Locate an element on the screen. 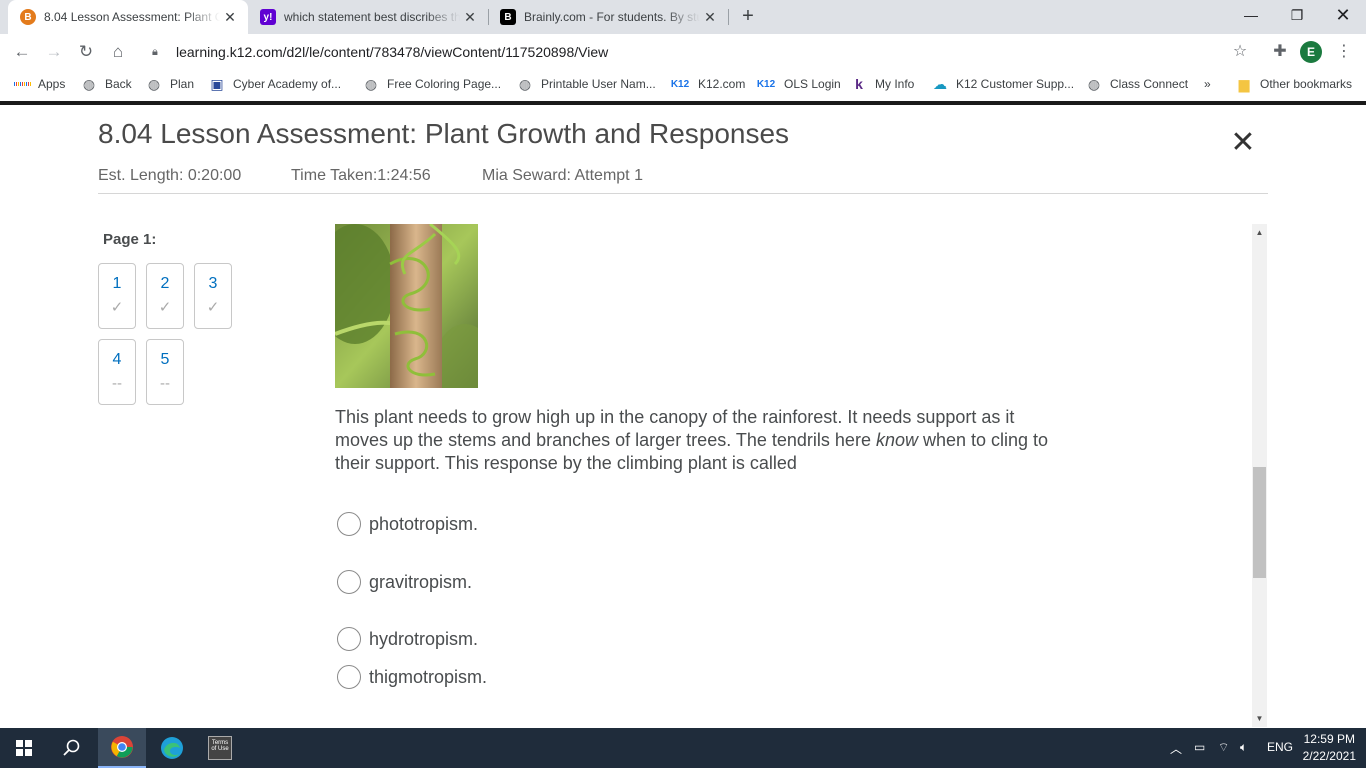  apps-grid-icon is located at coordinates (22, 84).